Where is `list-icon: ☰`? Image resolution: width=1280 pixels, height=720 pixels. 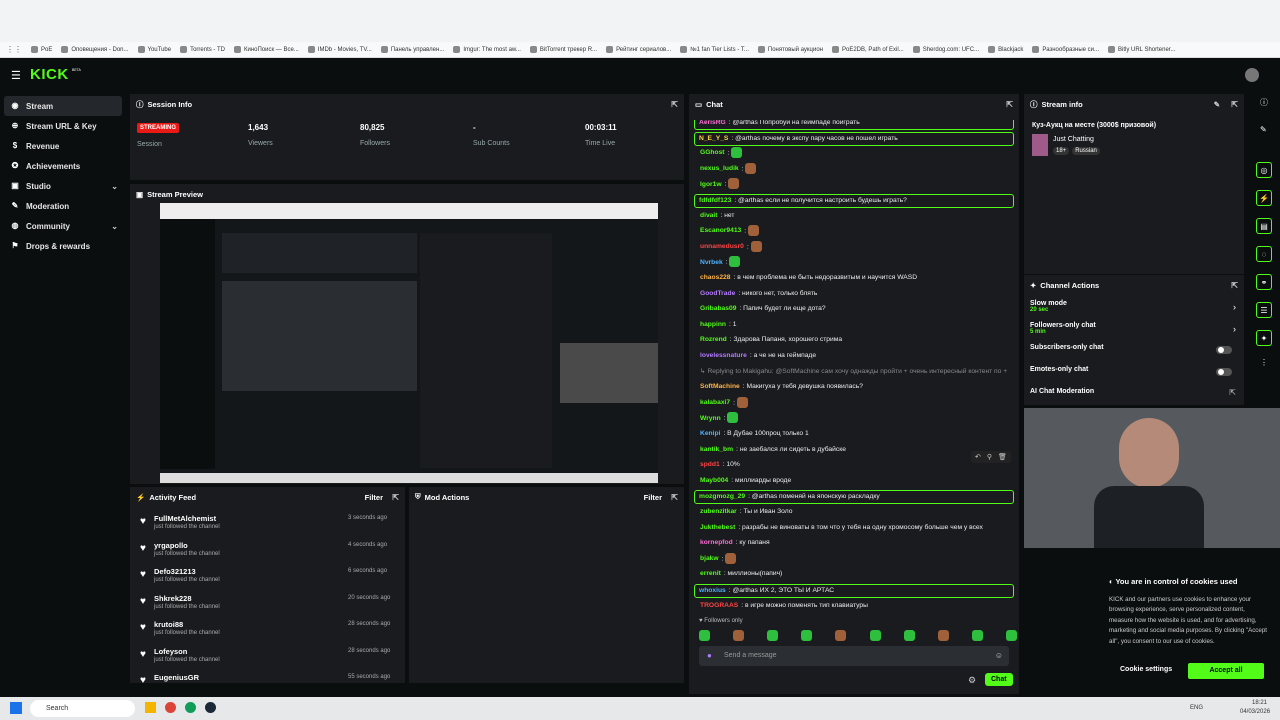
list-icon: ☰ is located at coordinates (1264, 310).